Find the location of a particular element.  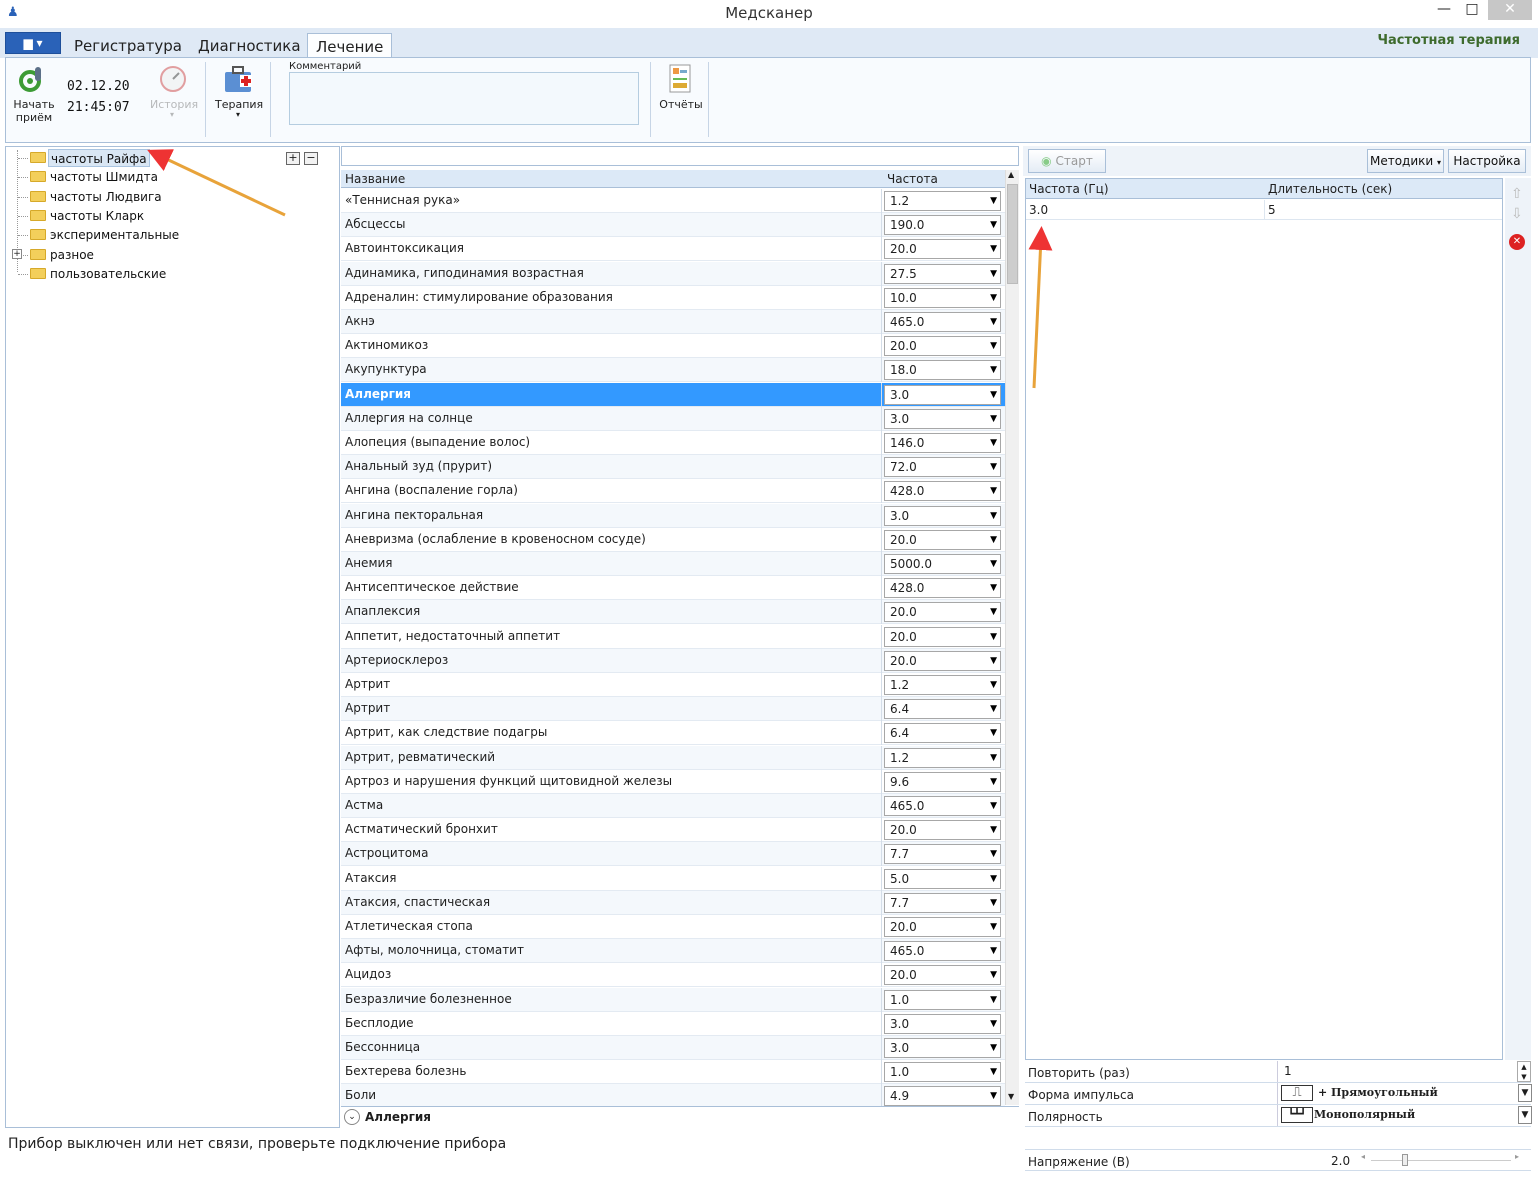

chevron-down-icon: ⌄ is located at coordinates (352, 1117).